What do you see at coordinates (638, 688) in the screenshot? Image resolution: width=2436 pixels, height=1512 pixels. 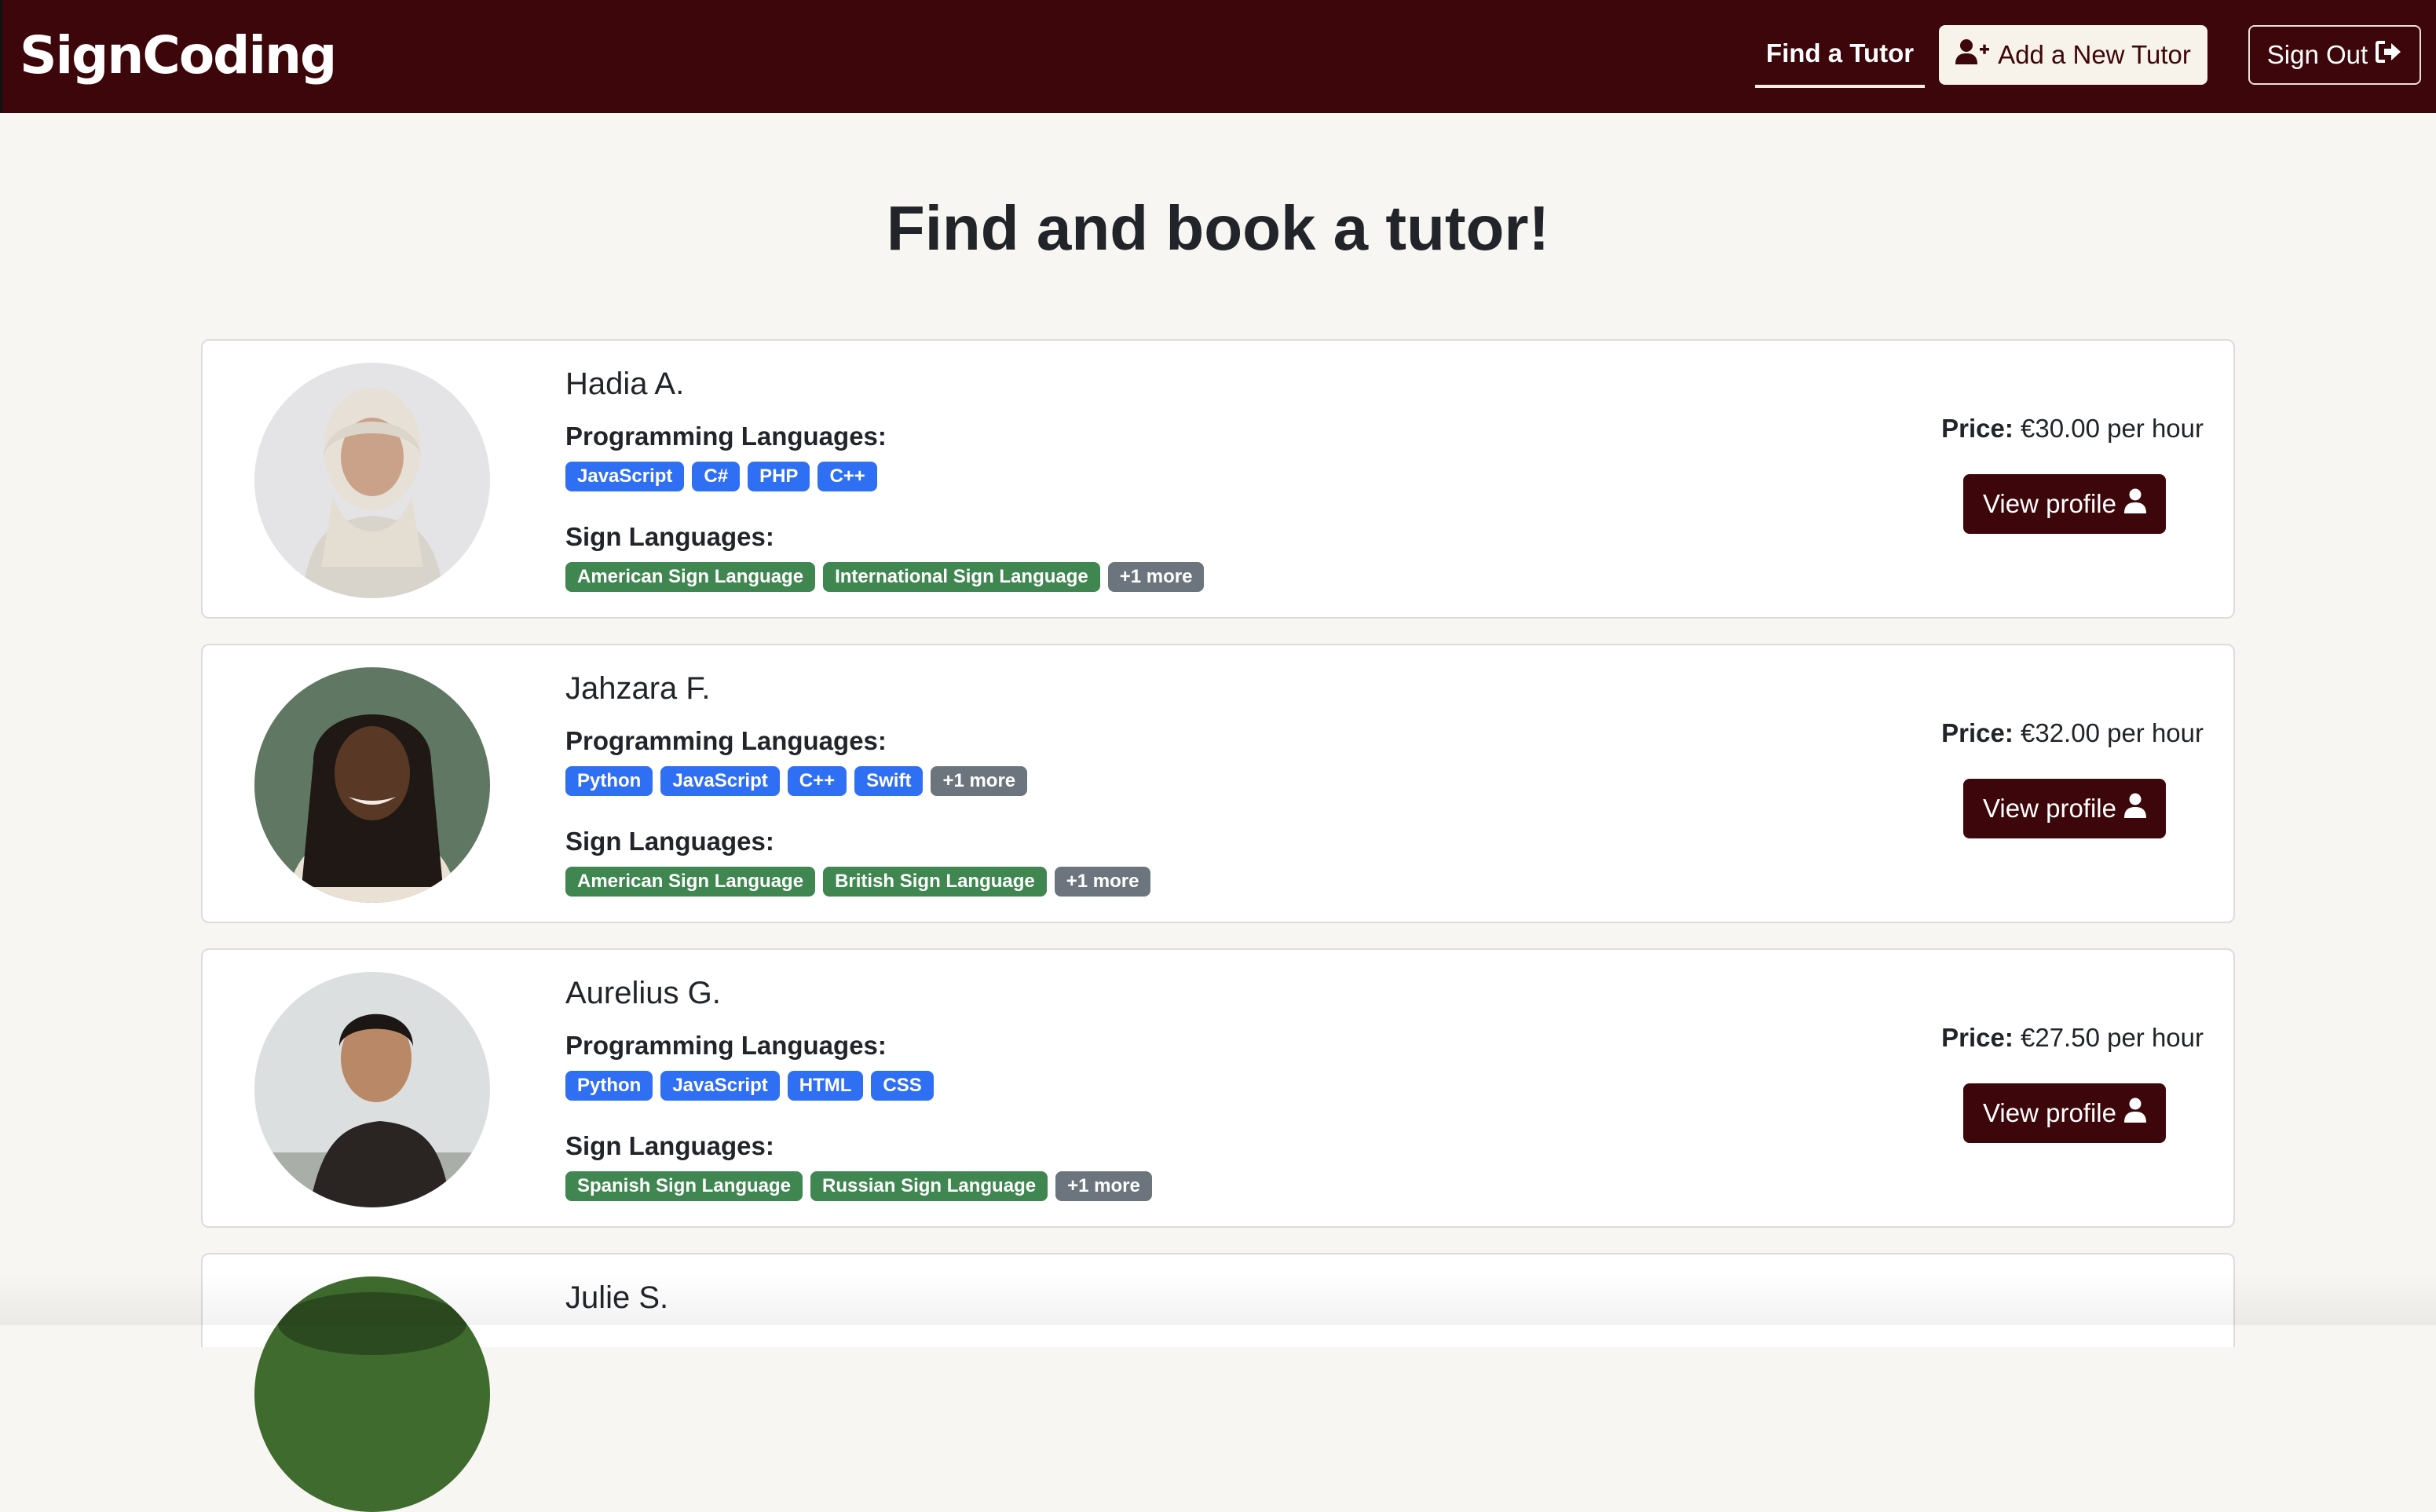 I see `tutor-name: Jahzara F.` at bounding box center [638, 688].